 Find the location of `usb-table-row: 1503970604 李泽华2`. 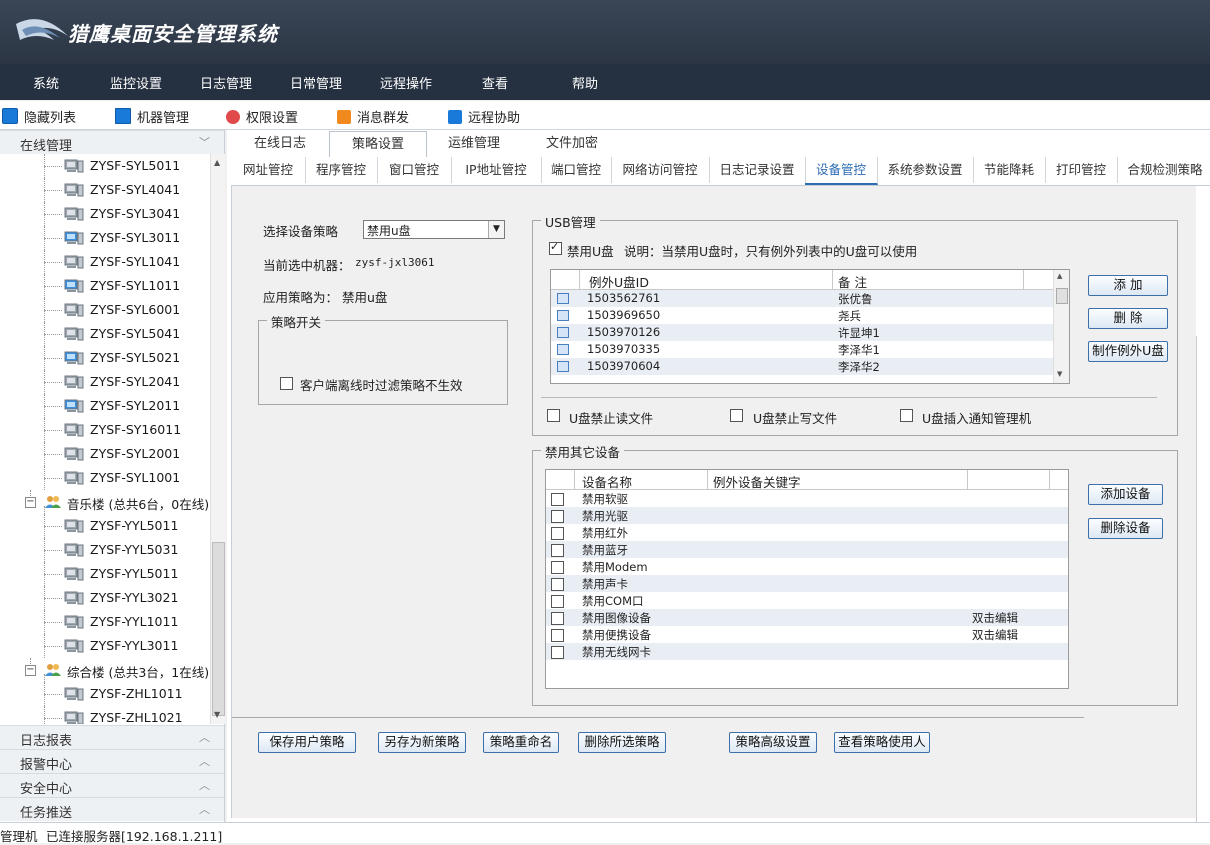

usb-table-row: 1503970604 李泽华2 is located at coordinates (810, 366).